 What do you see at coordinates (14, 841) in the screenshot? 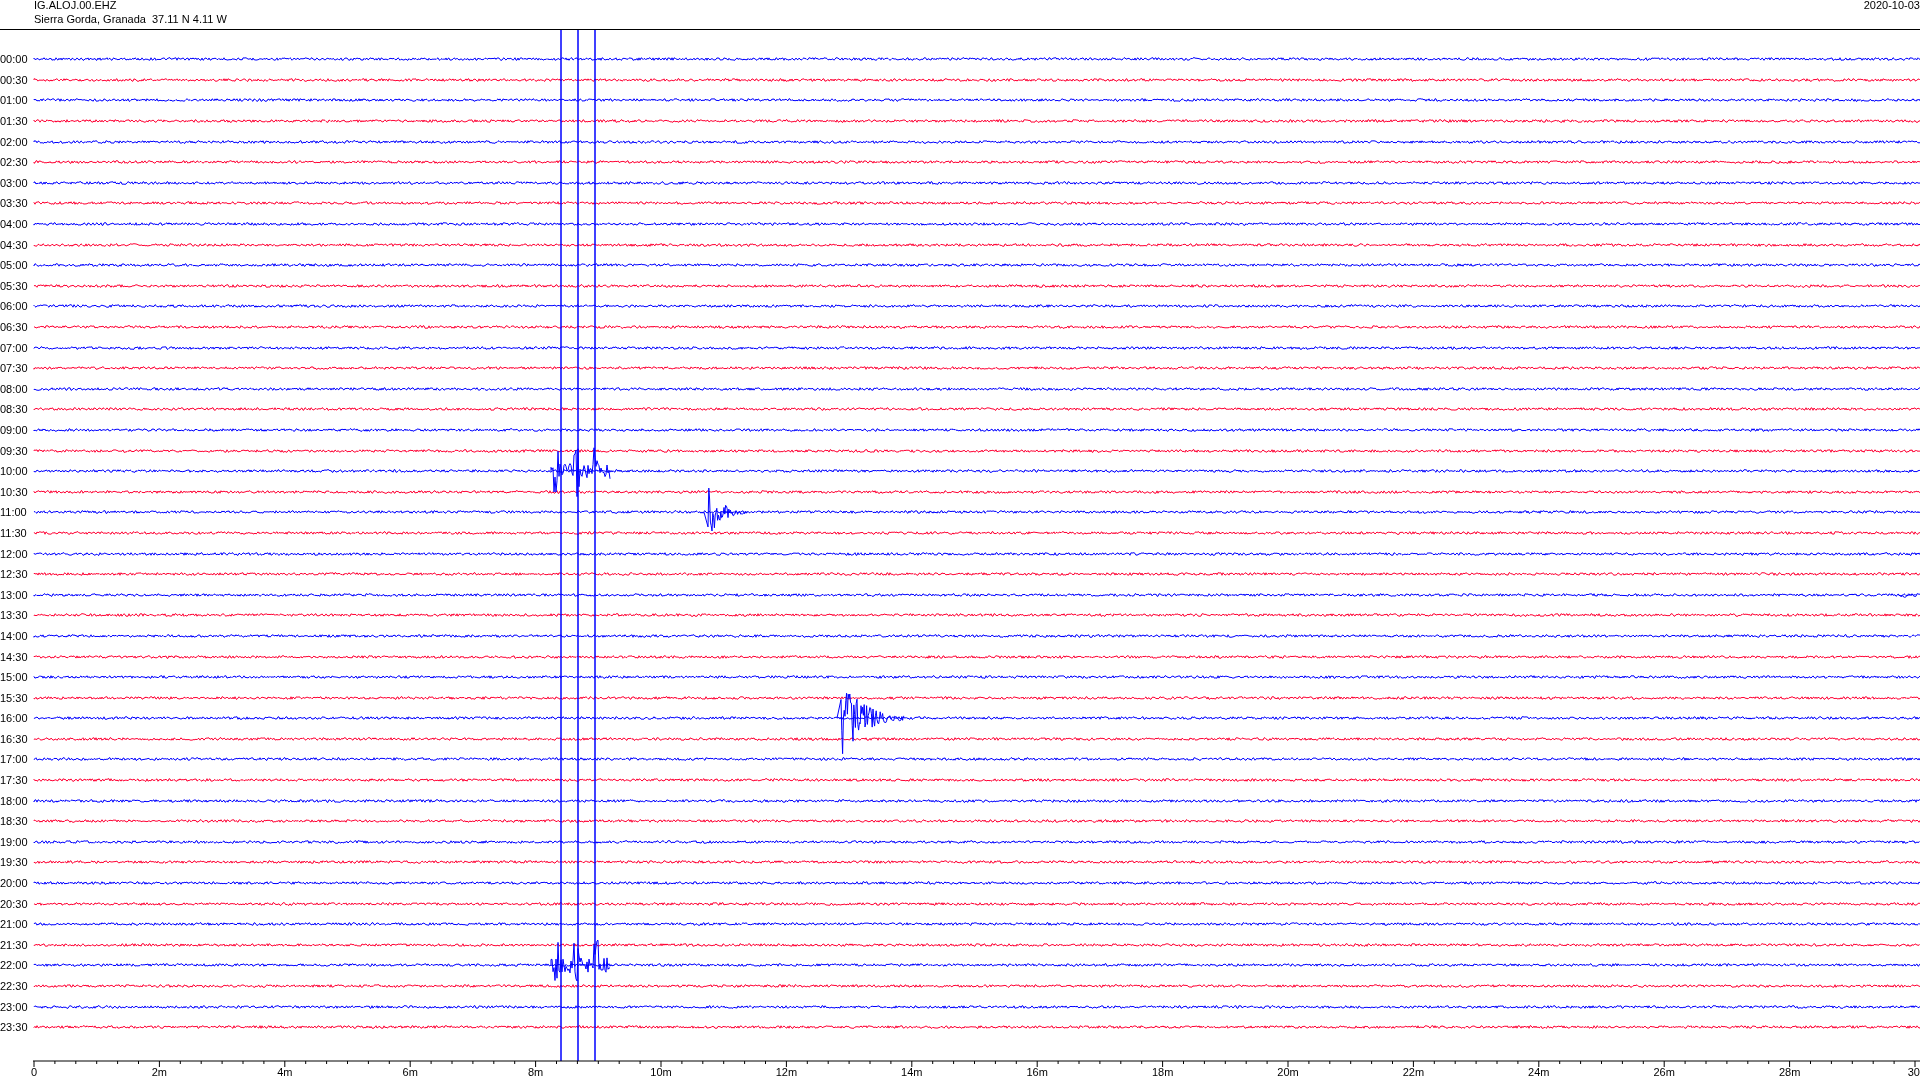
I see `row-time-label: 19:00` at bounding box center [14, 841].